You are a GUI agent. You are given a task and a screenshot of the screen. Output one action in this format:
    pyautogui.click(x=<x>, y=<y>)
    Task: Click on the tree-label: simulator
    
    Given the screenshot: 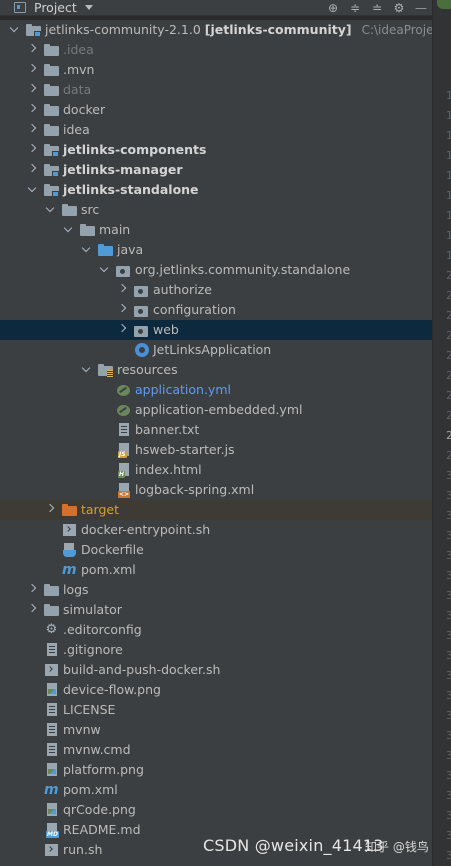 What is the action you would take?
    pyautogui.click(x=92, y=609)
    